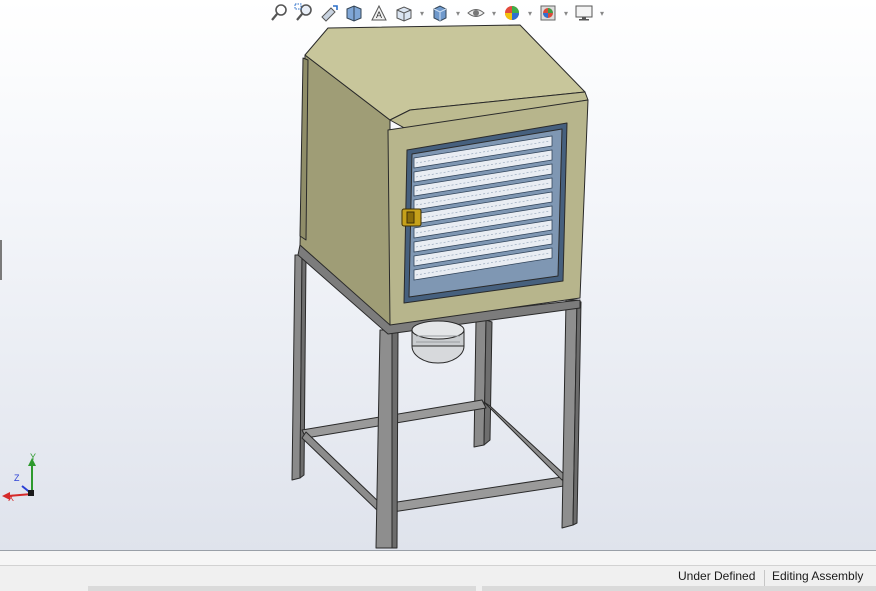  What do you see at coordinates (282, 588) in the screenshot?
I see `horizontal-scrollbar-left` at bounding box center [282, 588].